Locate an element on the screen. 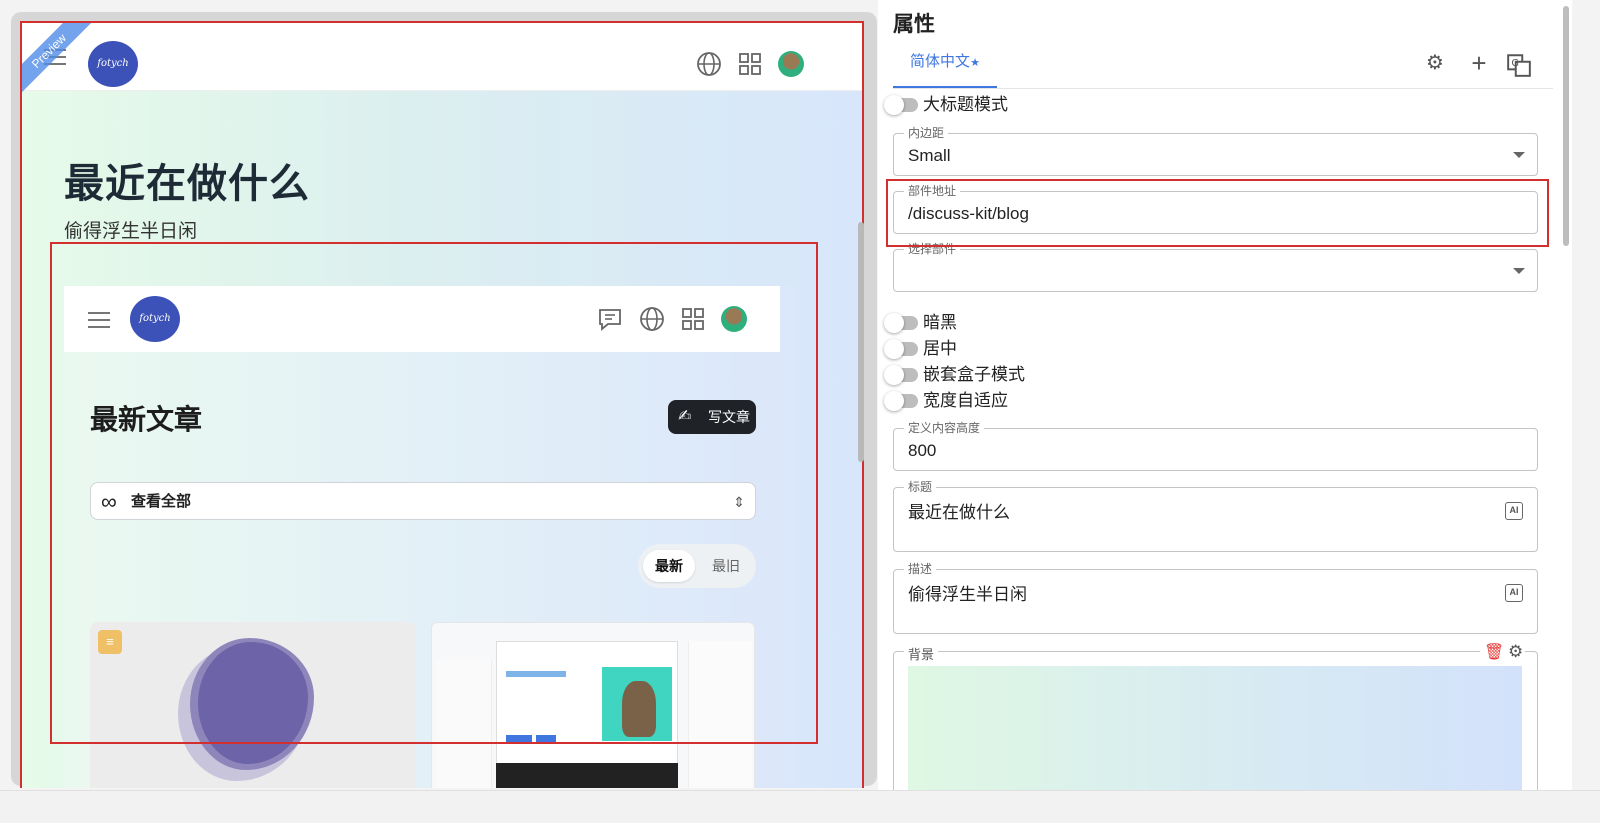 The height and width of the screenshot is (823, 1600). svg-text: G is located at coordinates (1515, 63).